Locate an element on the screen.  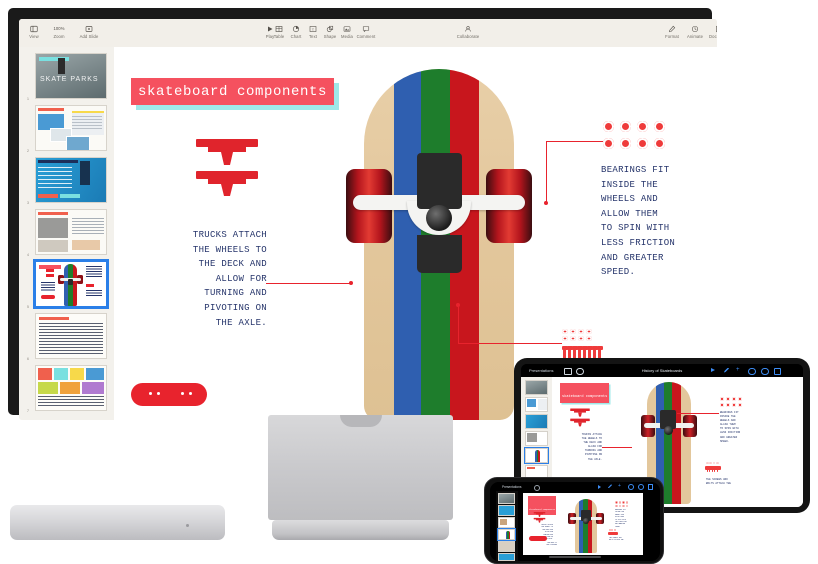
shape-icon is located at coordinates (330, 29).